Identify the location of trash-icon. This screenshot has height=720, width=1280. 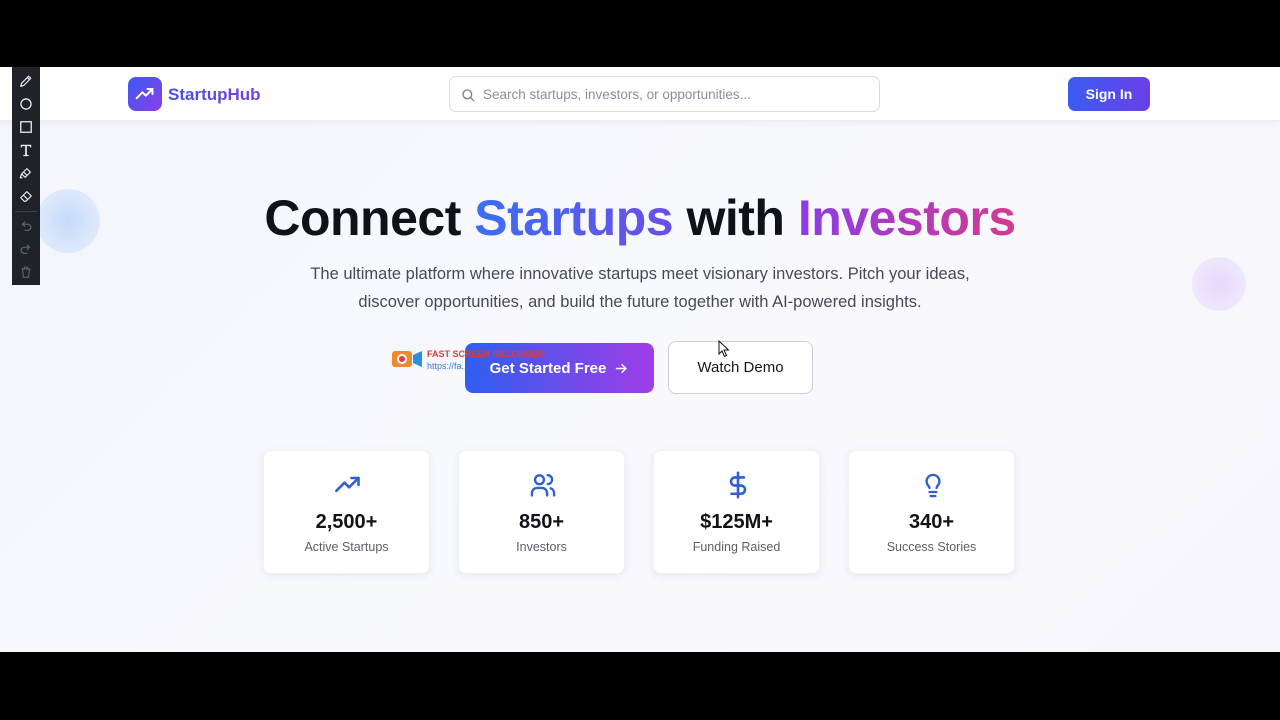
(26, 272).